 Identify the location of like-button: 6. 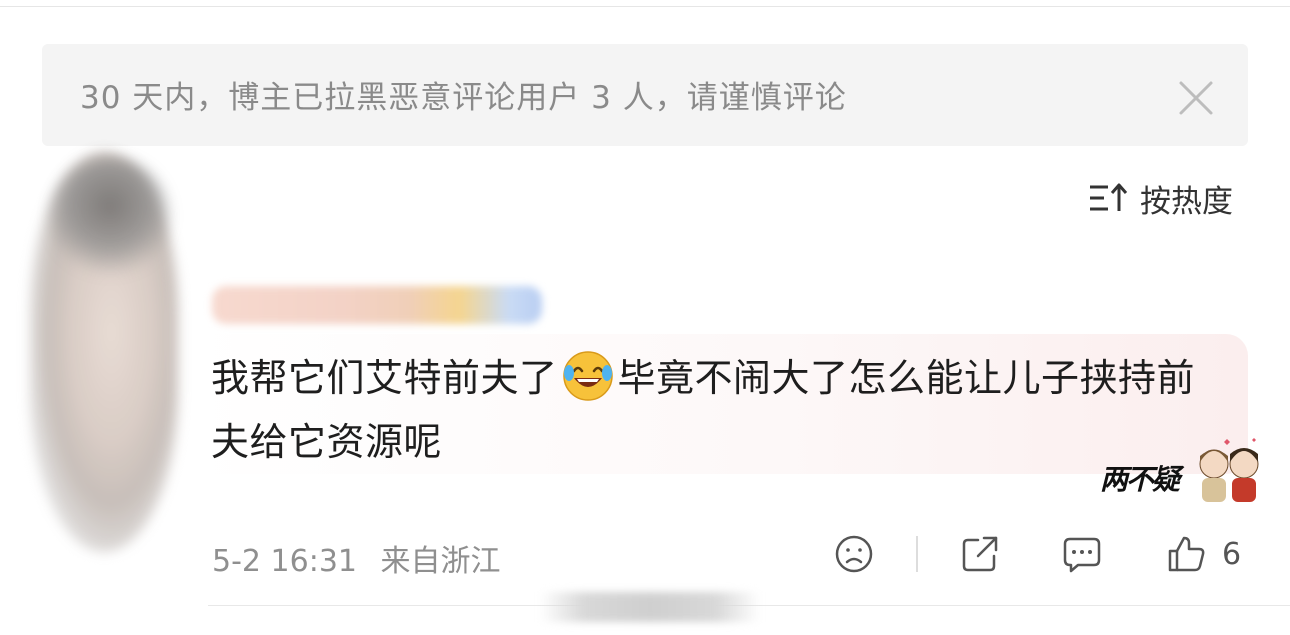
(1203, 554).